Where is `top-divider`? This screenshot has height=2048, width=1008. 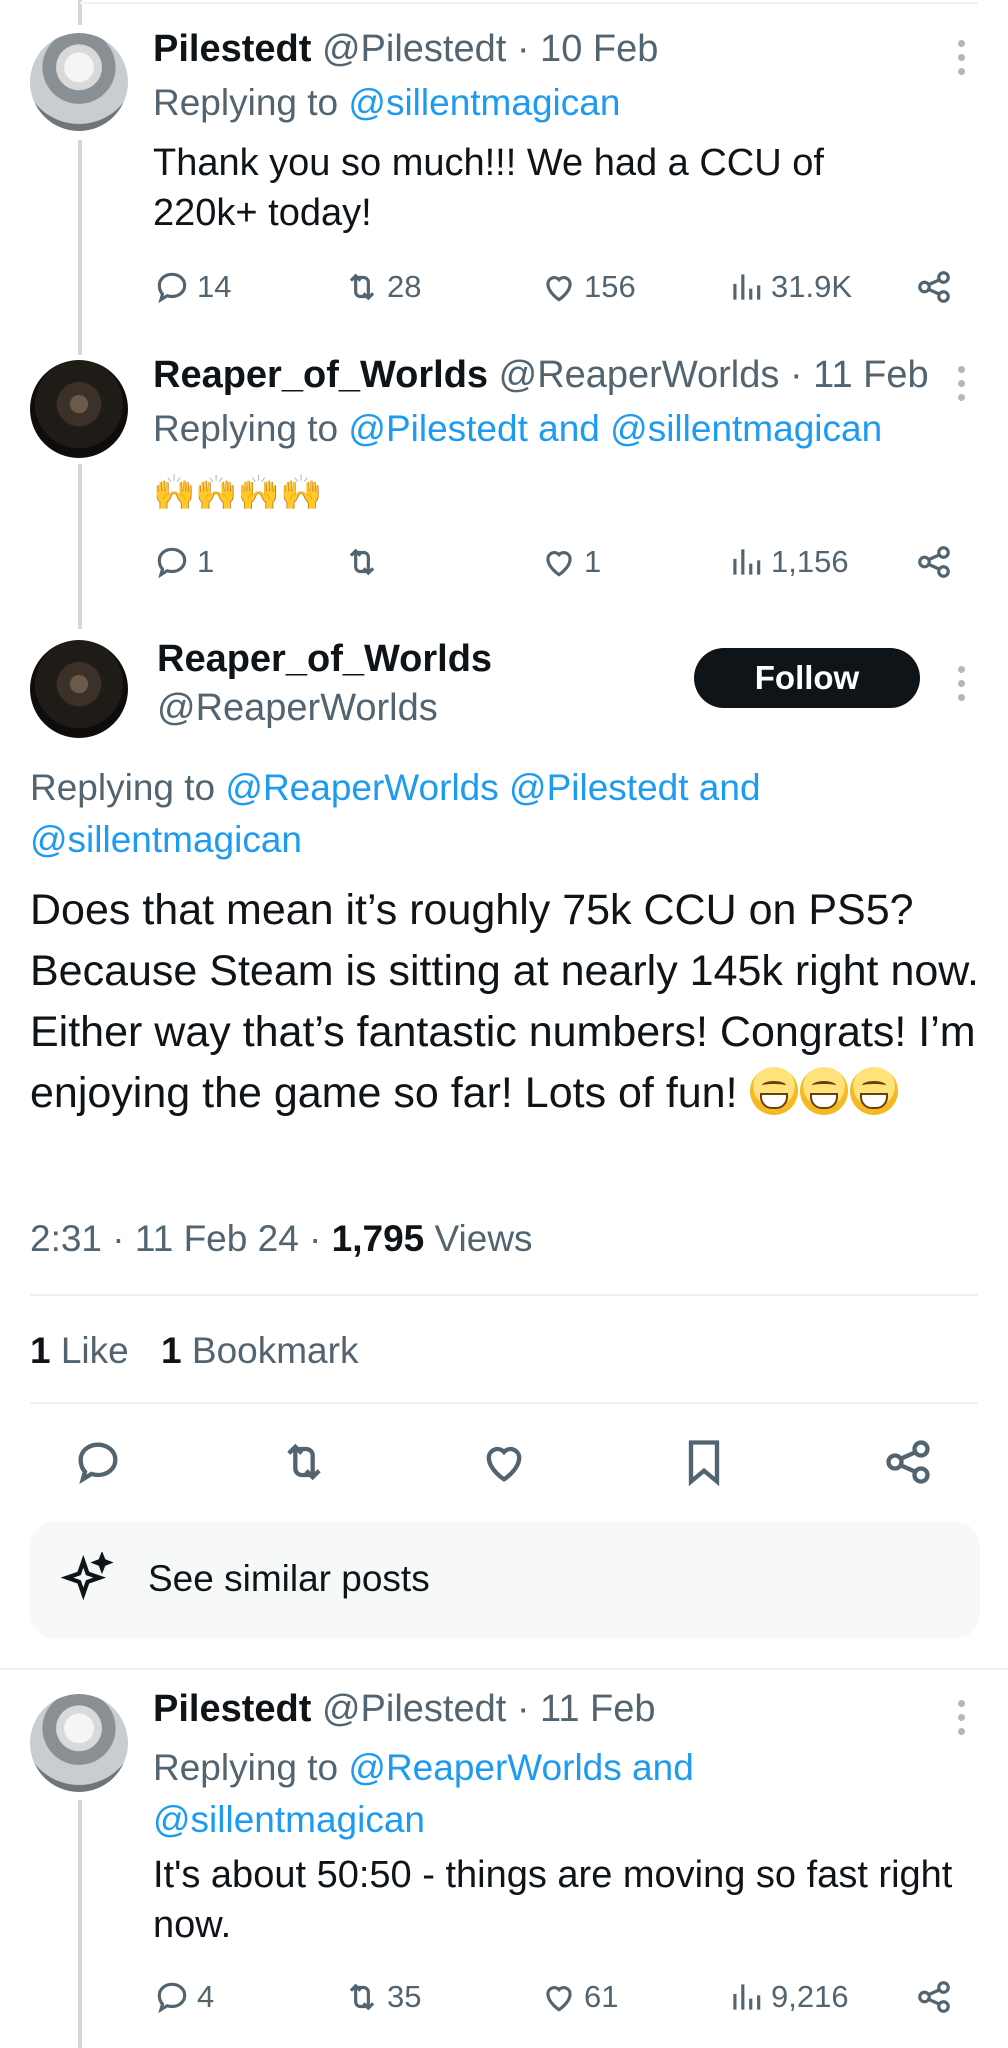 top-divider is located at coordinates (529, 3).